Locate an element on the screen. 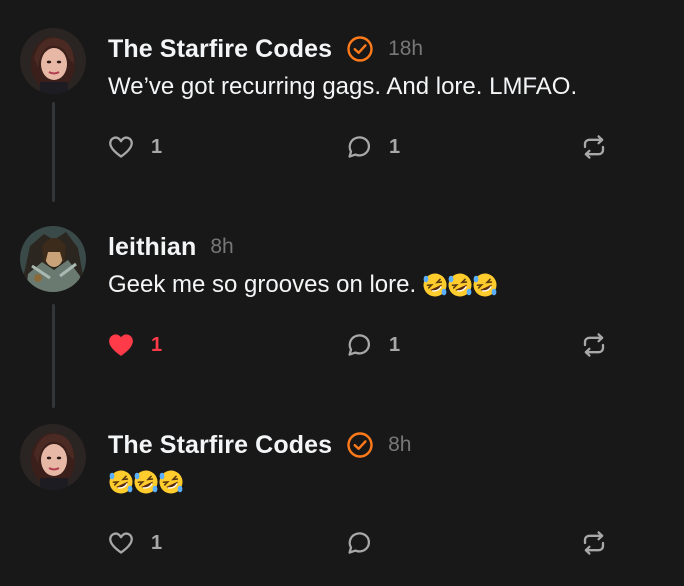 This screenshot has height=586, width=684. post-actions: 1 is located at coordinates (342, 543).